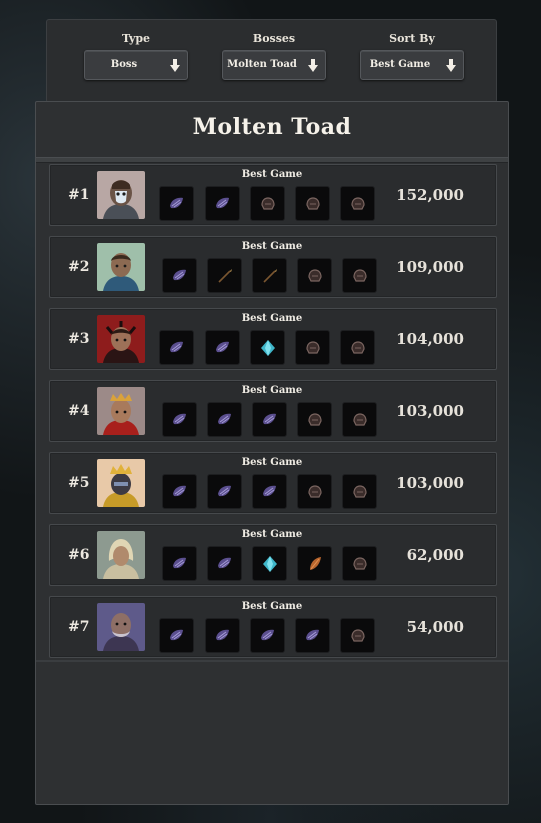 Image resolution: width=541 pixels, height=823 pixels. What do you see at coordinates (136, 38) in the screenshot?
I see `type-filter-label: Type` at bounding box center [136, 38].